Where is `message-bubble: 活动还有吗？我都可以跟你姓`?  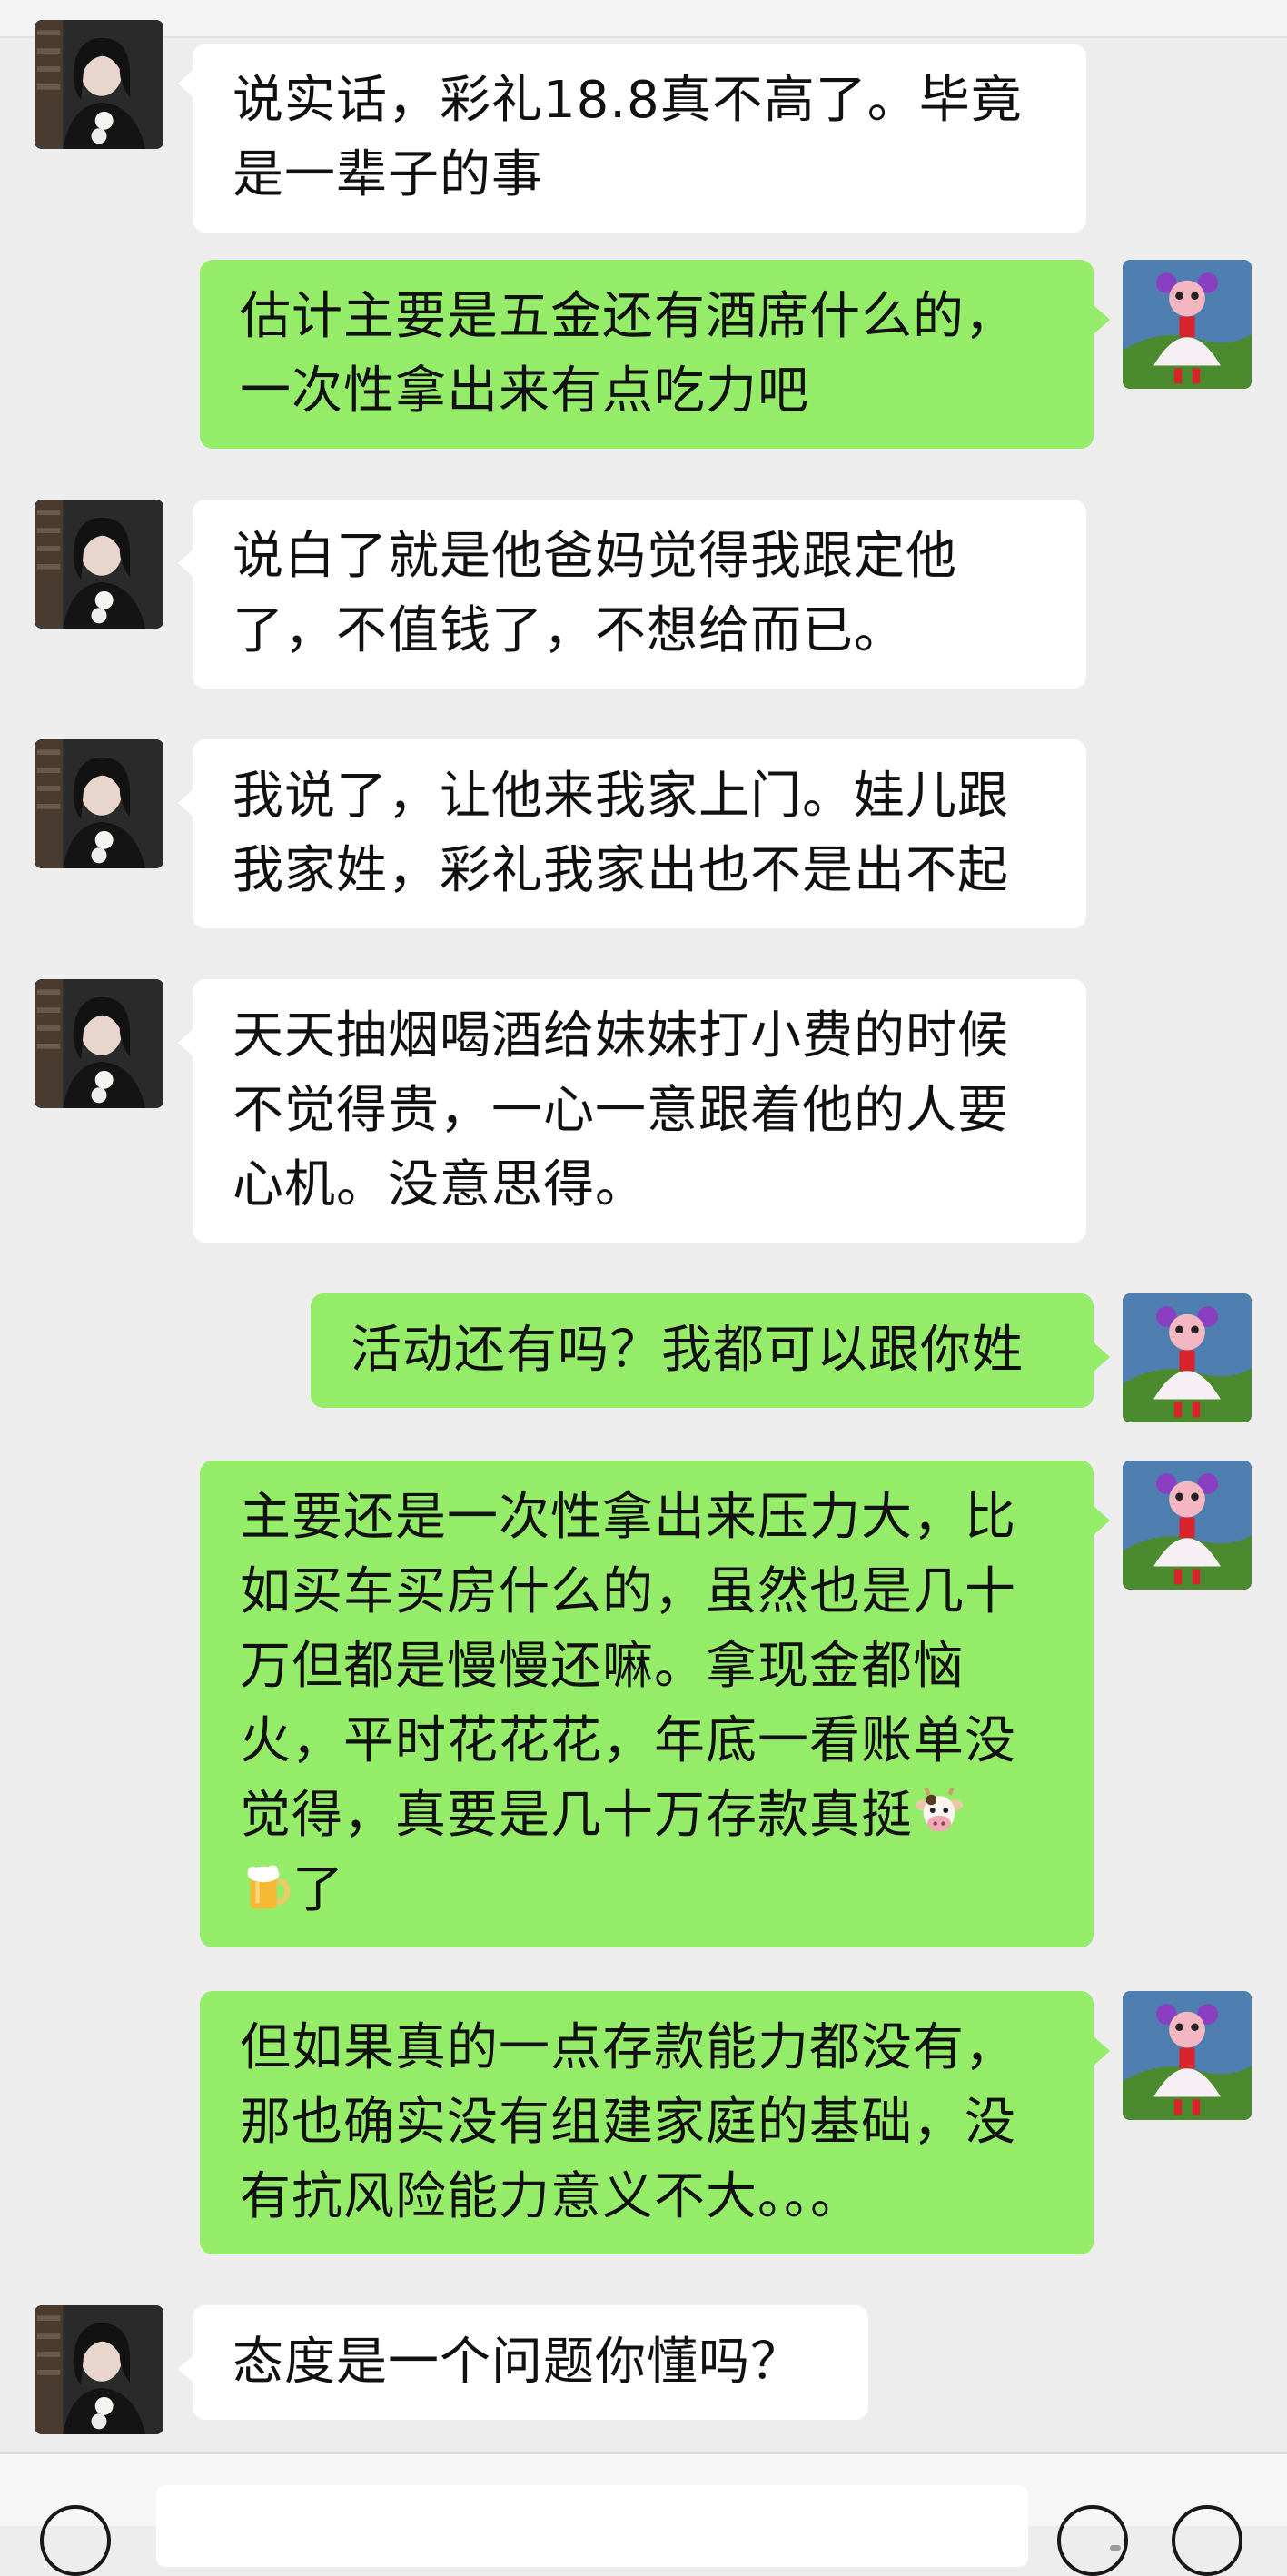 message-bubble: 活动还有吗？我都可以跟你姓 is located at coordinates (702, 1350).